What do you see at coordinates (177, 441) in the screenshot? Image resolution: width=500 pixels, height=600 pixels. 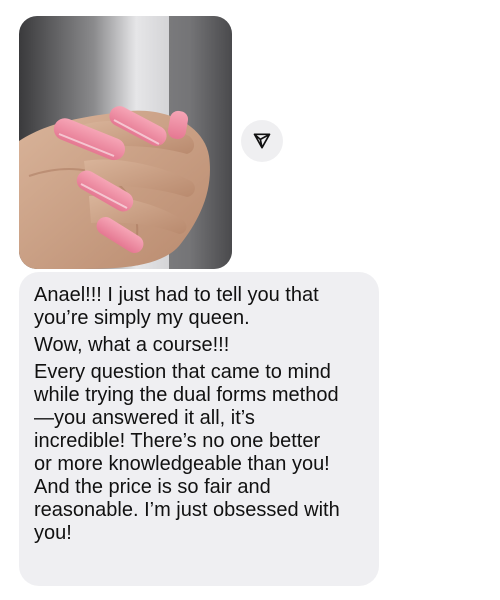 I see `message-line: incredible! There’s no one better` at bounding box center [177, 441].